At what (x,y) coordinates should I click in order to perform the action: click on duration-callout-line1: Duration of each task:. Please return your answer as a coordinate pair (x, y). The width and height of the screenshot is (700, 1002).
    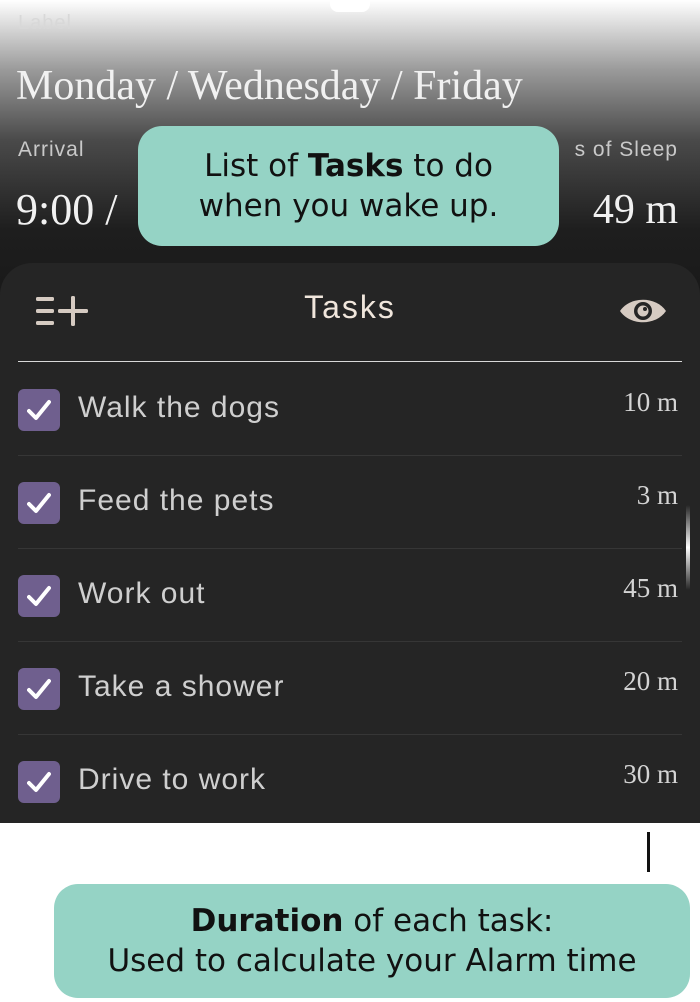
    Looking at the image, I should click on (372, 921).